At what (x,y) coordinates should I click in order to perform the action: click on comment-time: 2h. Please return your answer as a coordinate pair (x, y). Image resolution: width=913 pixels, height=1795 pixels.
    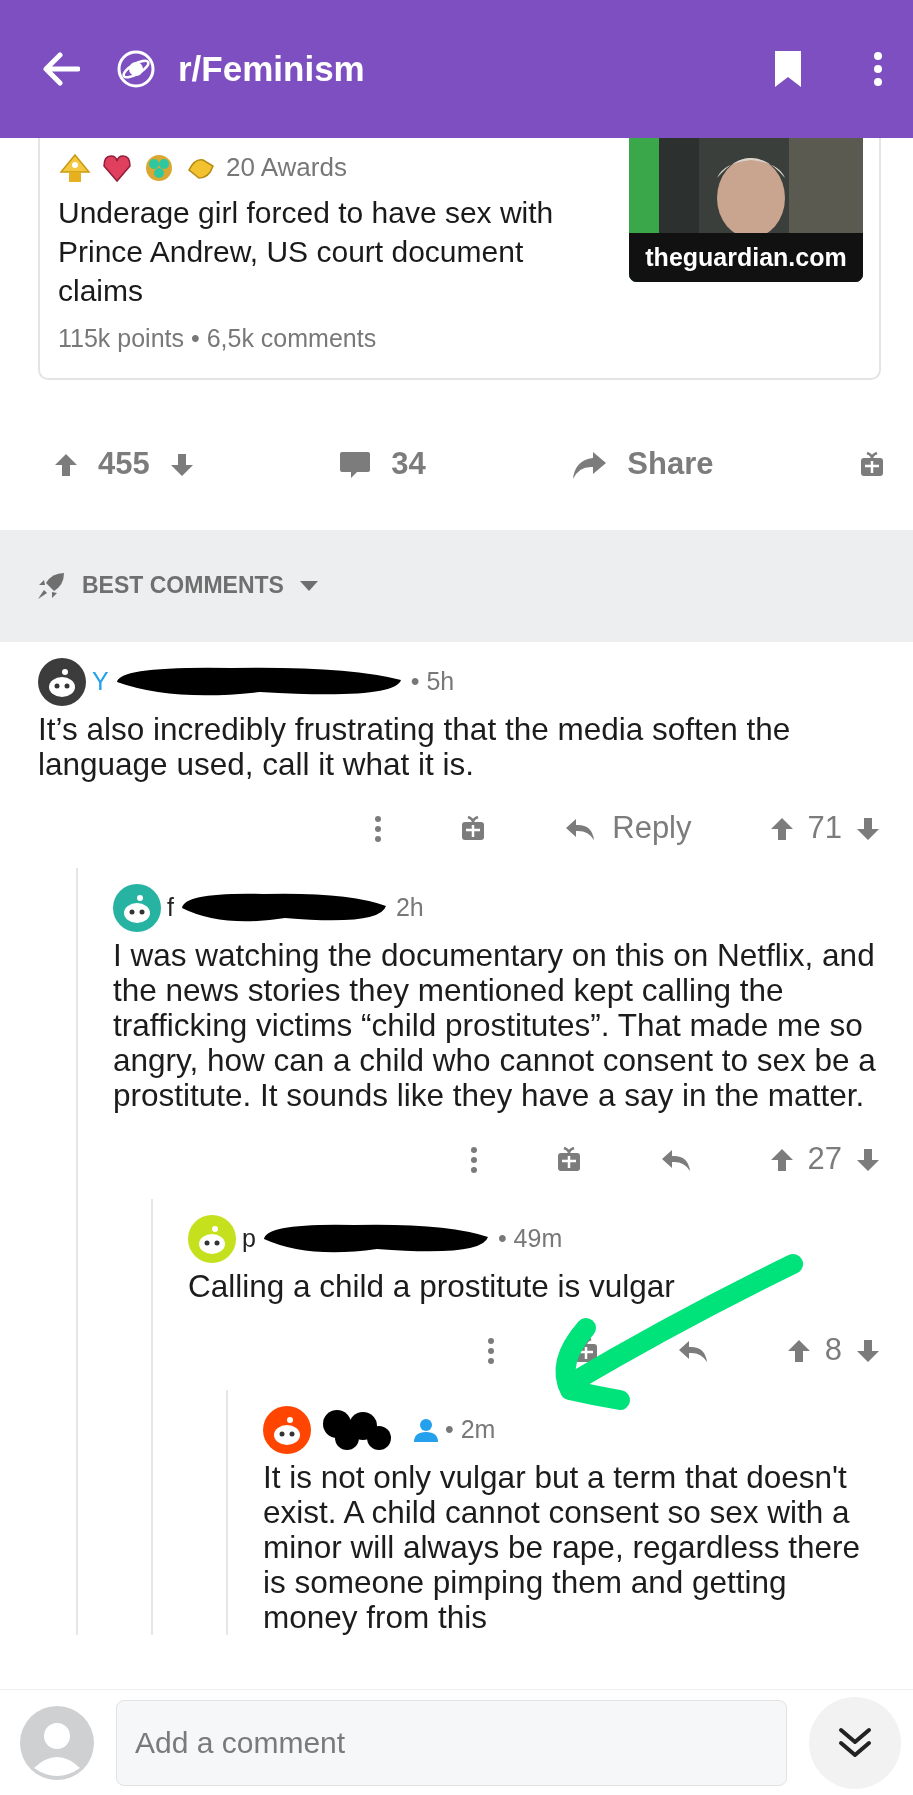
    Looking at the image, I should click on (409, 907).